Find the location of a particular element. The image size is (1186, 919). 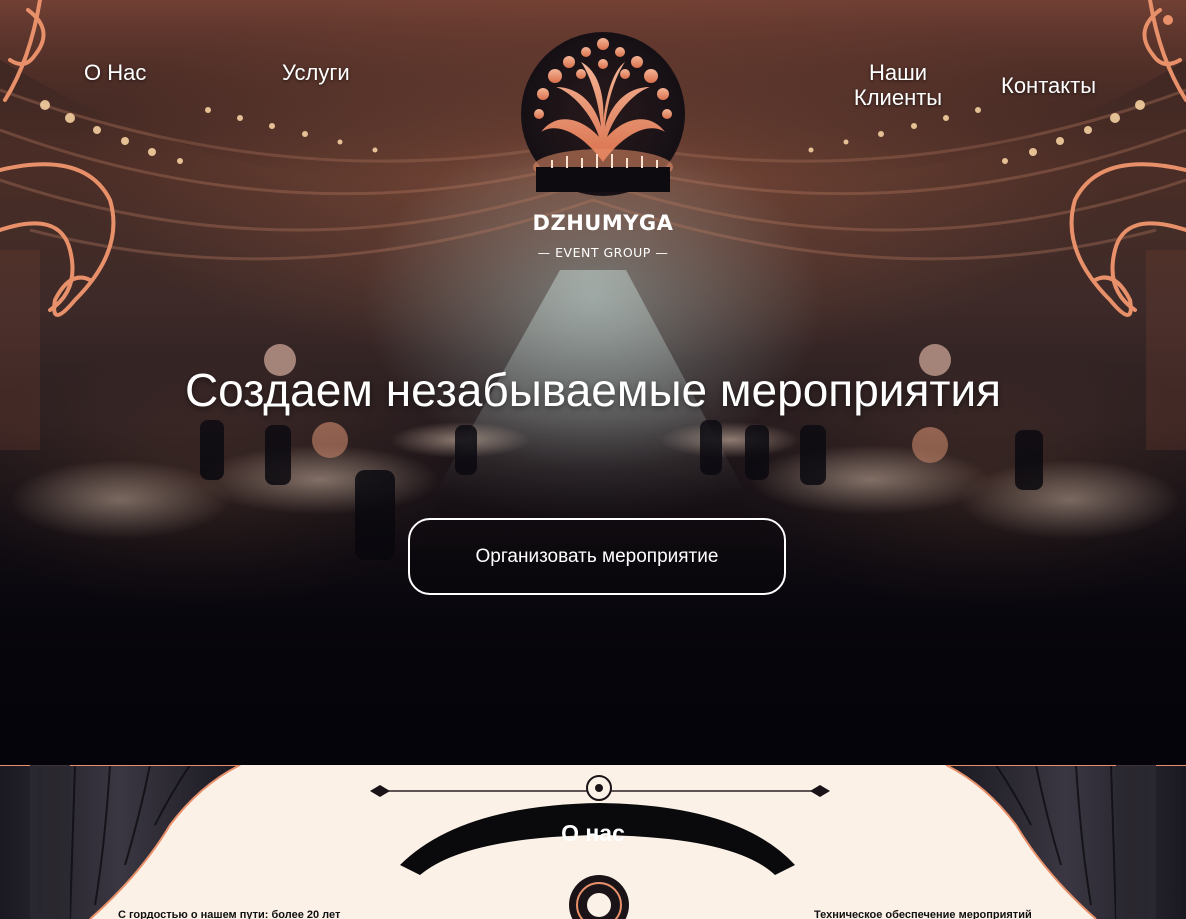

about-heading: О нас is located at coordinates (593, 833).